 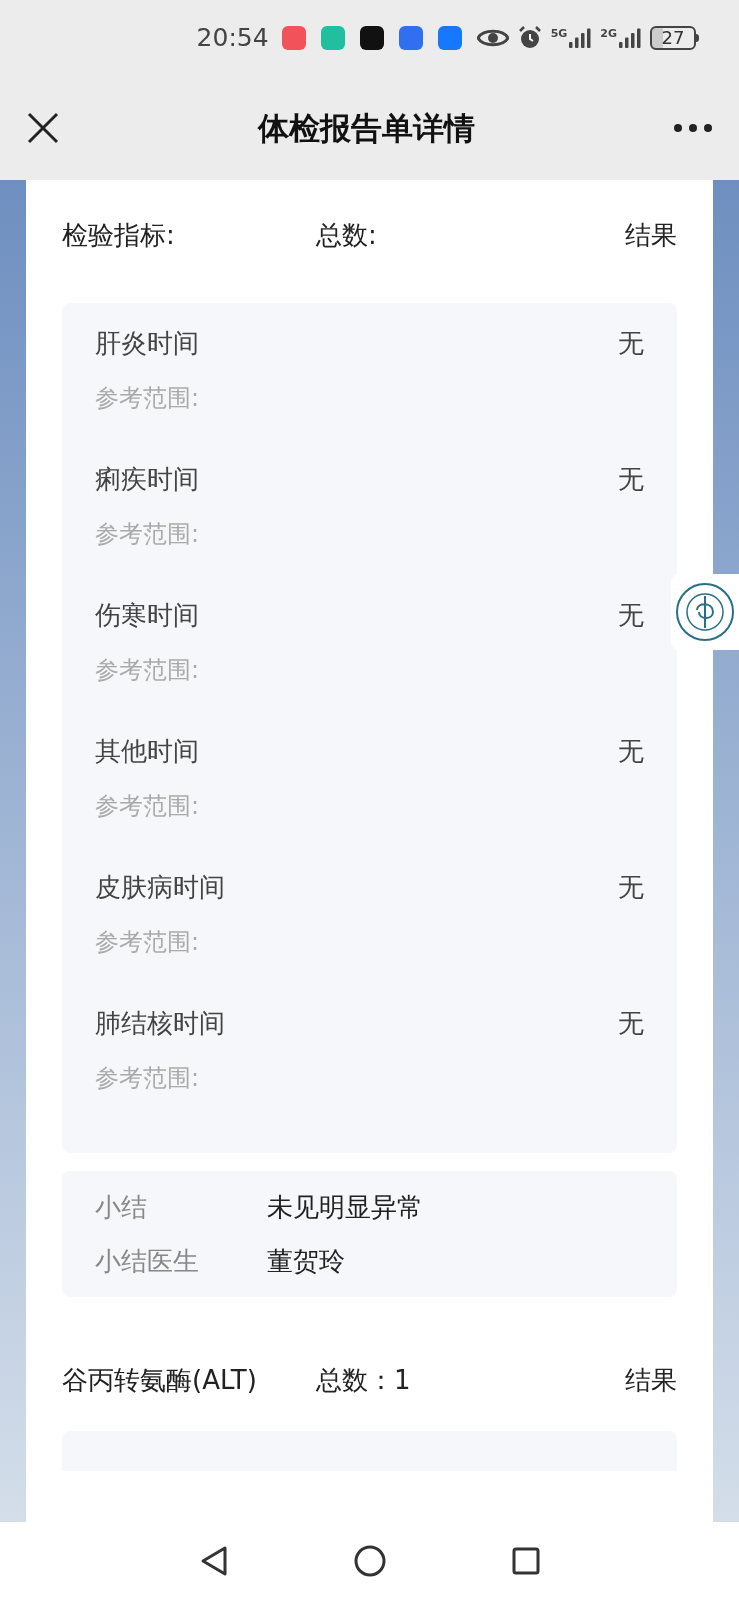 I want to click on battery-icon: 27, so click(x=674, y=38).